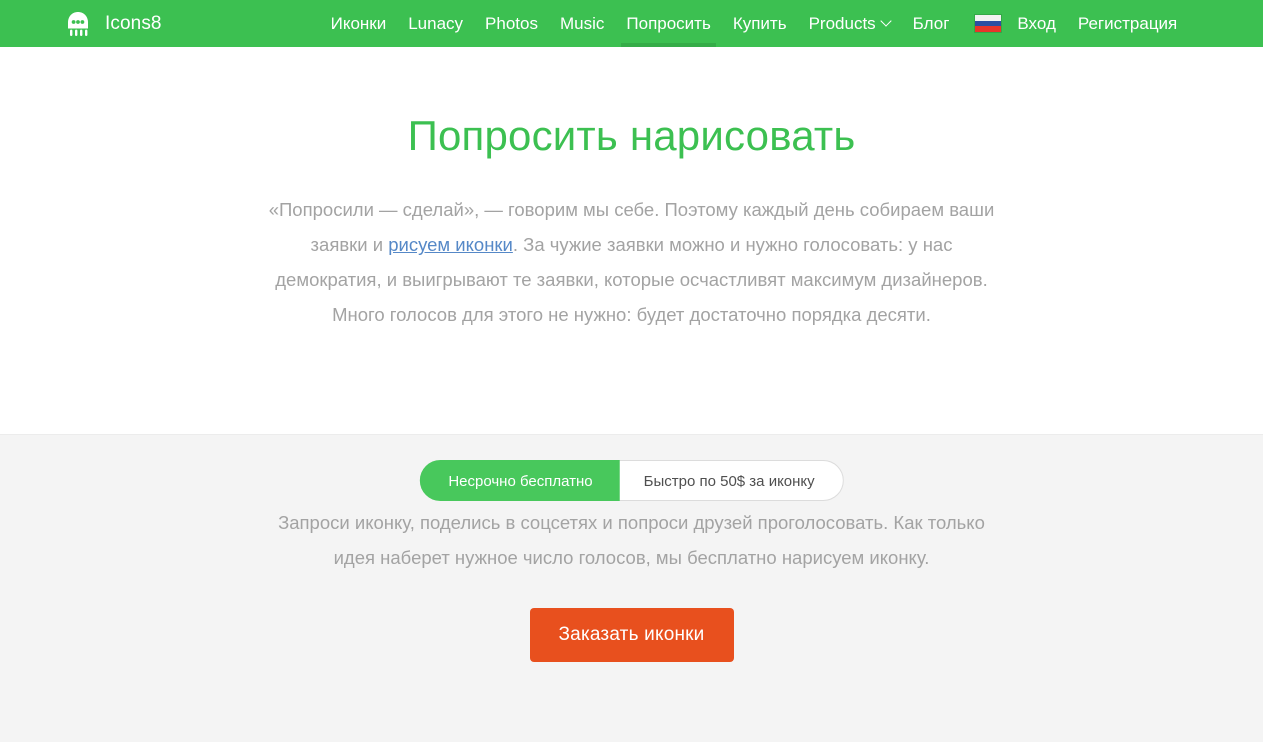 Image resolution: width=1263 pixels, height=742 pixels. I want to click on toggle-option-paid: Быстро по 50$ за иконку, so click(731, 480).